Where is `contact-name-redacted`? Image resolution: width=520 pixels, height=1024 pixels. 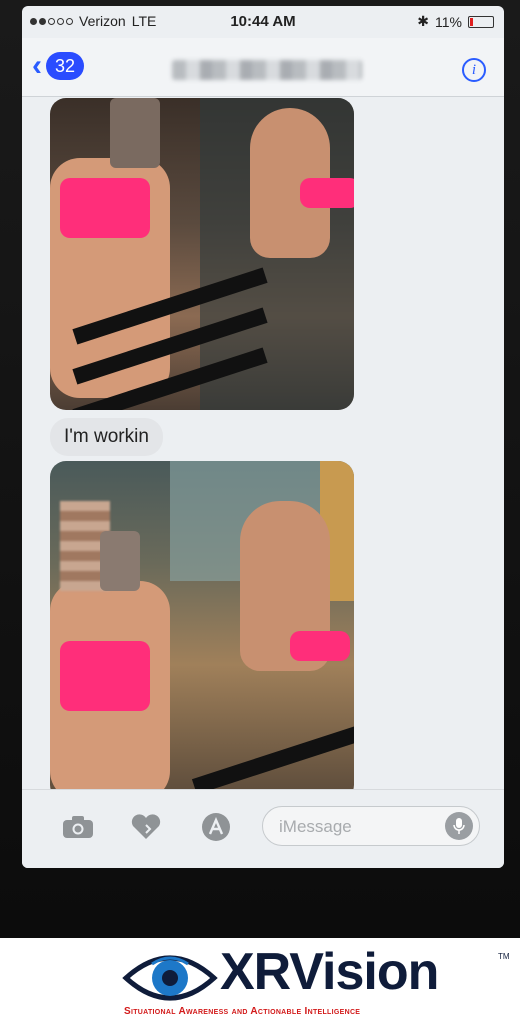 contact-name-redacted is located at coordinates (267, 70).